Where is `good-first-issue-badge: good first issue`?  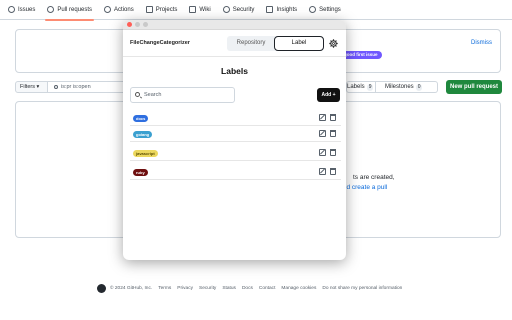 good-first-issue-badge: good first issue is located at coordinates (361, 55).